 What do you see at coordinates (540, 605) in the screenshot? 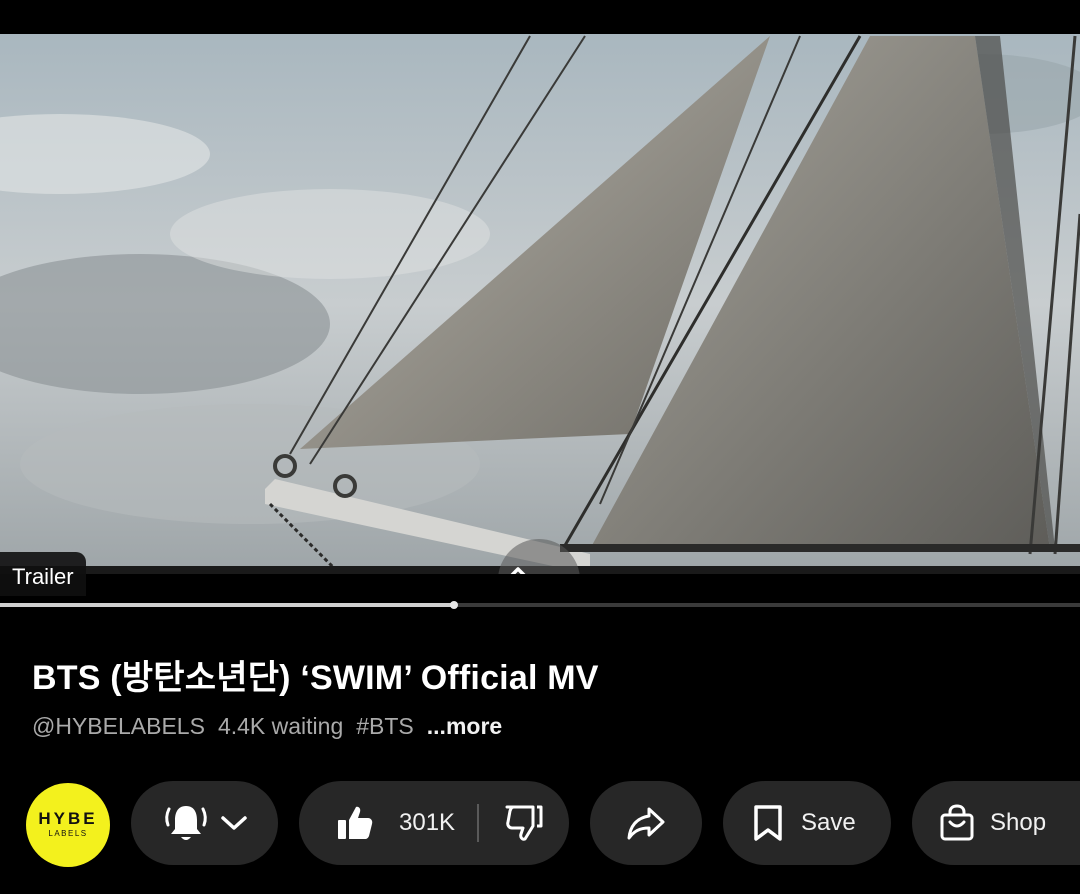
I see `progress-bar` at bounding box center [540, 605].